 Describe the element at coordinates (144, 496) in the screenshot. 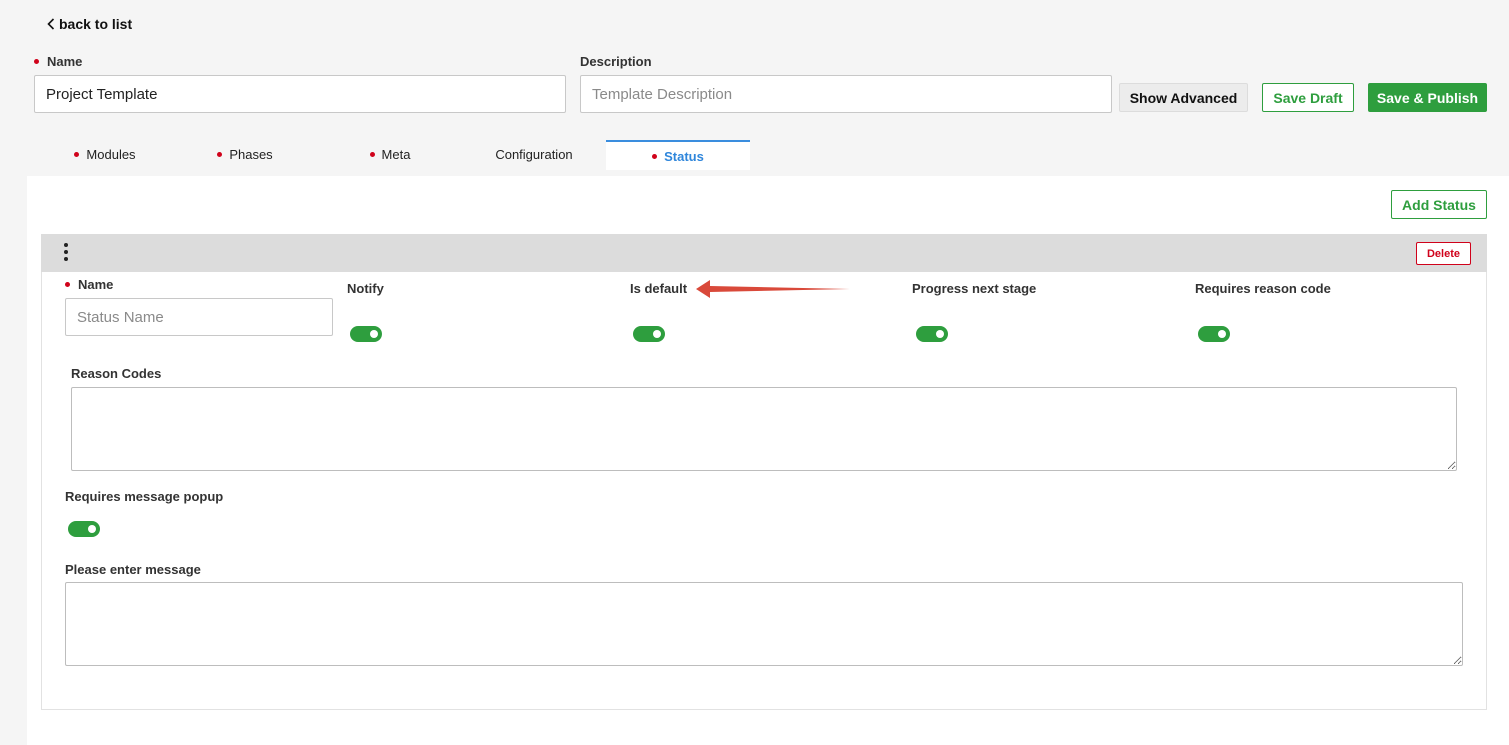

I see `requires-message-popup-label: Requires message popup` at that location.